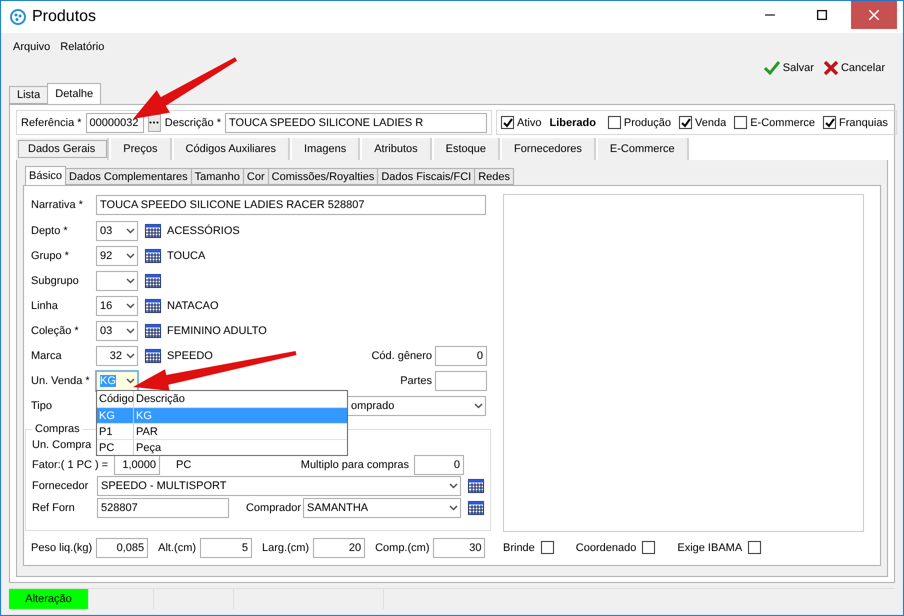  I want to click on tab: Dados Complementares, so click(128, 176).